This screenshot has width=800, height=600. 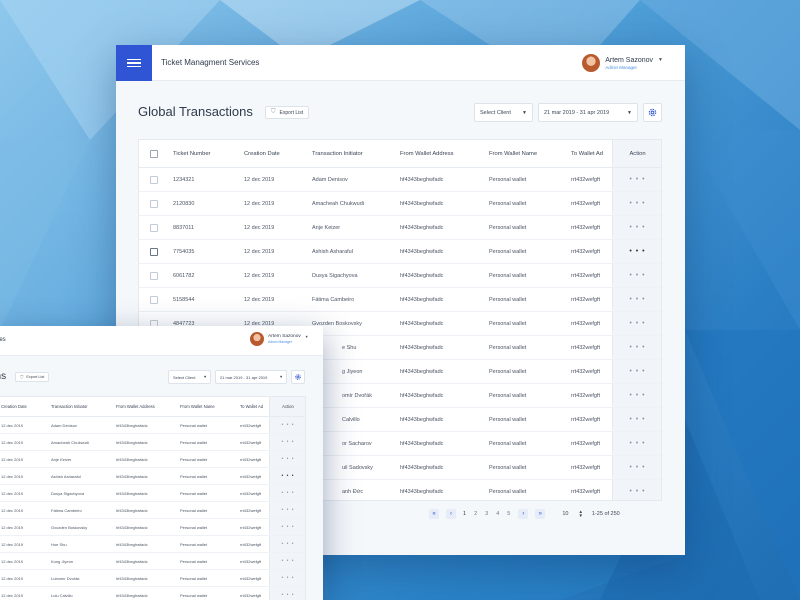 I want to click on last-page-icon: », so click(x=540, y=514).